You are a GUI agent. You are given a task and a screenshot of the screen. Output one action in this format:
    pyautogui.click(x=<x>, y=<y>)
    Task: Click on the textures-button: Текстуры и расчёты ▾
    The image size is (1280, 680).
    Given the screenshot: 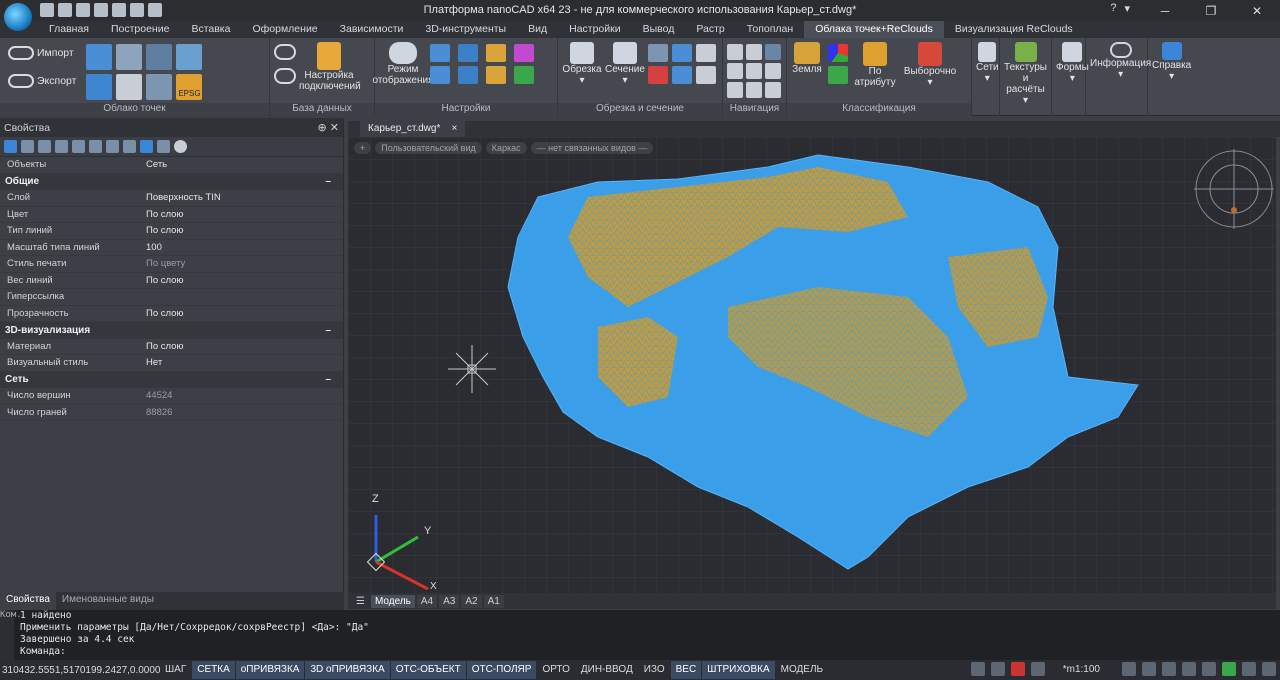 What is the action you would take?
    pyautogui.click(x=1025, y=74)
    